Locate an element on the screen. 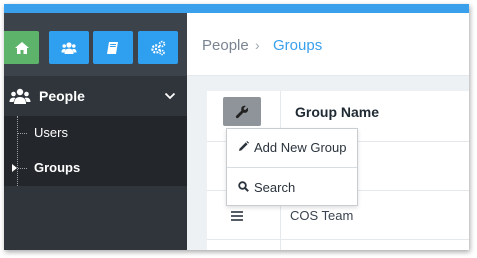  menu-item-label: Search is located at coordinates (275, 187).